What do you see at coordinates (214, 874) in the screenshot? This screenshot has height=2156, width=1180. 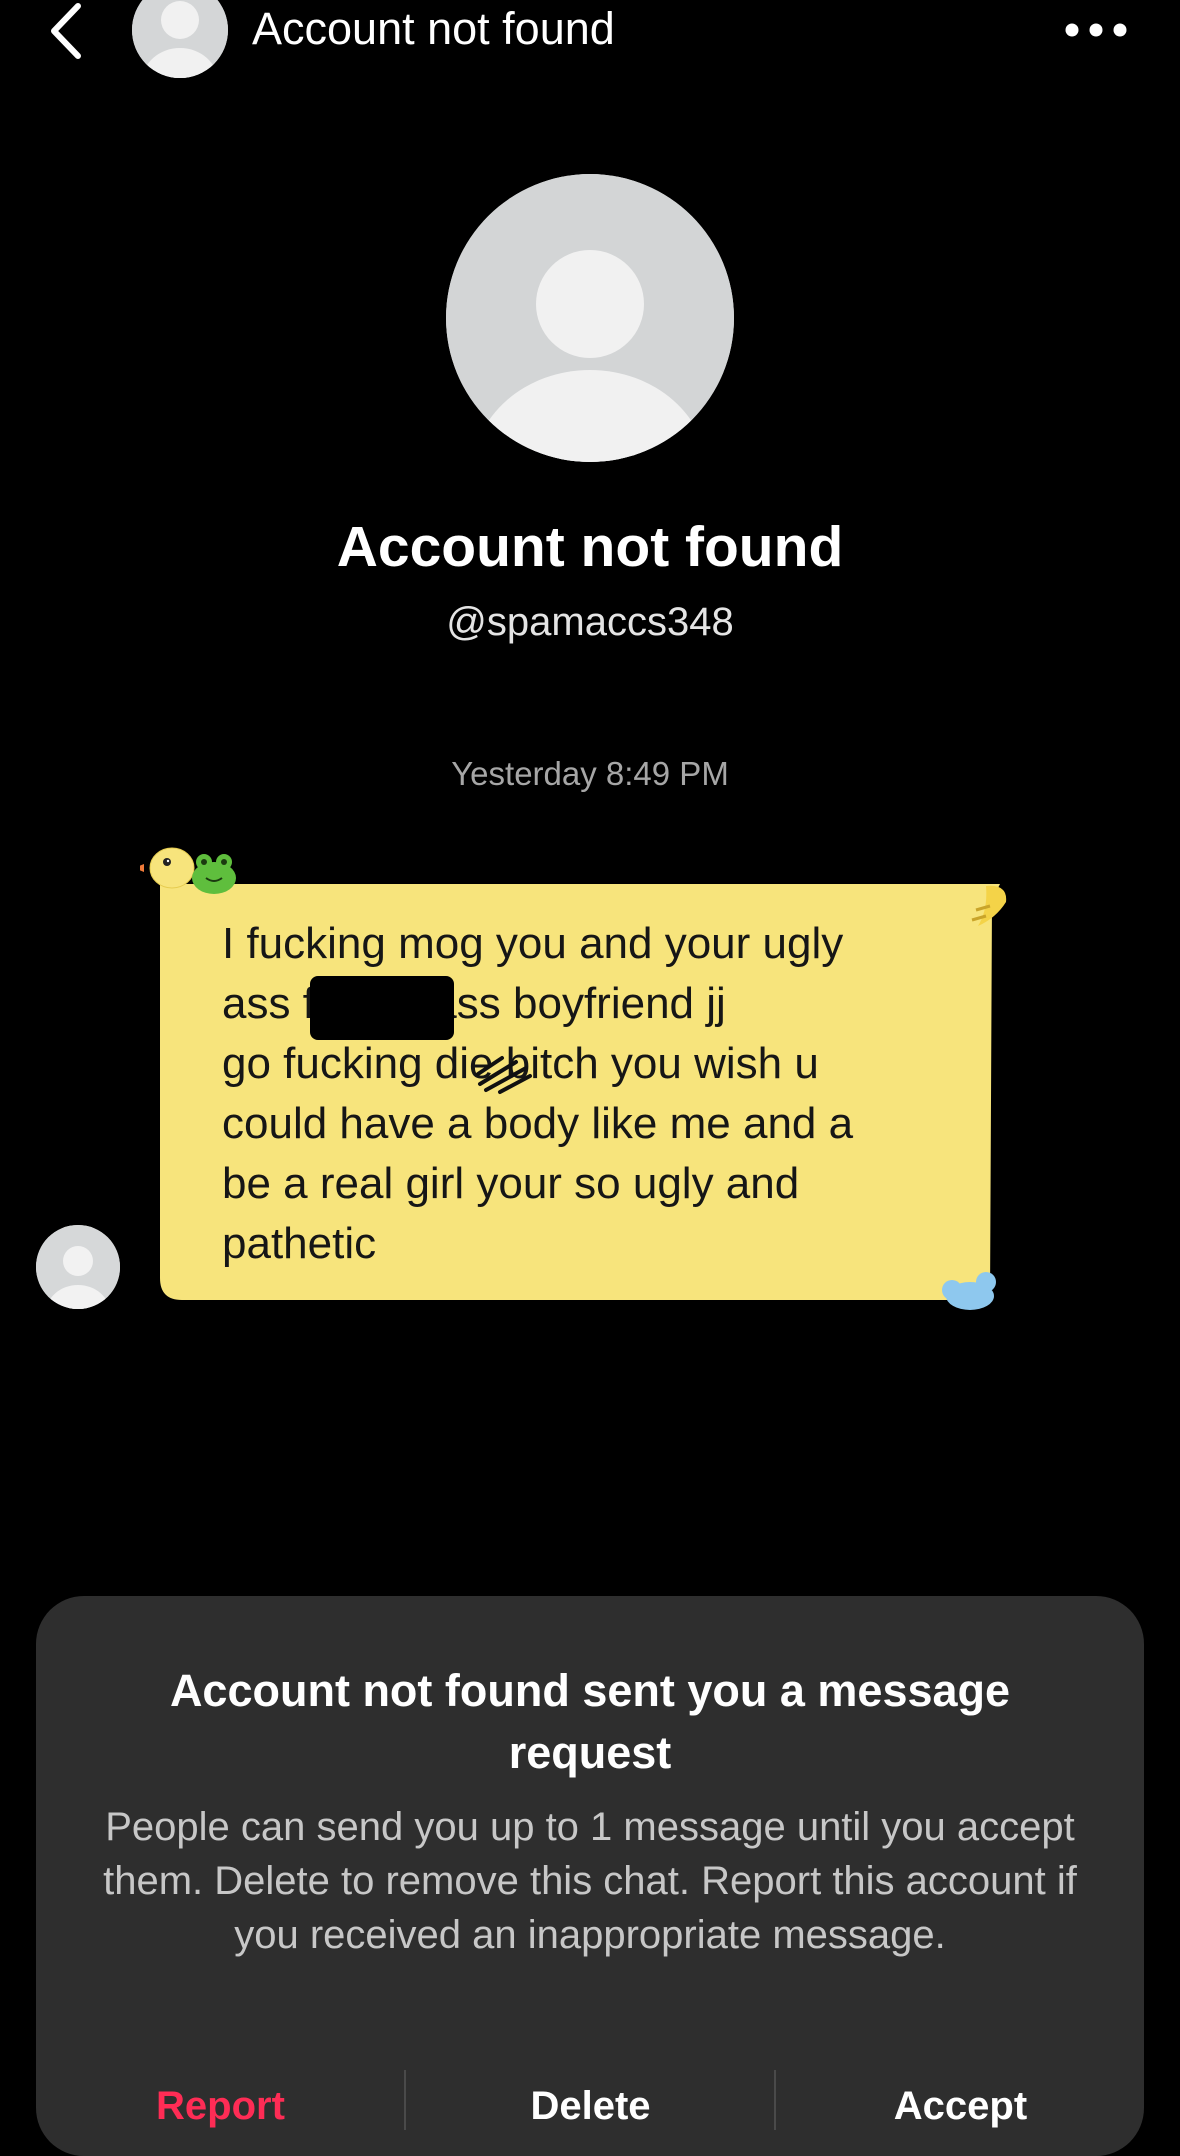 I see `frog-sticker-icon` at bounding box center [214, 874].